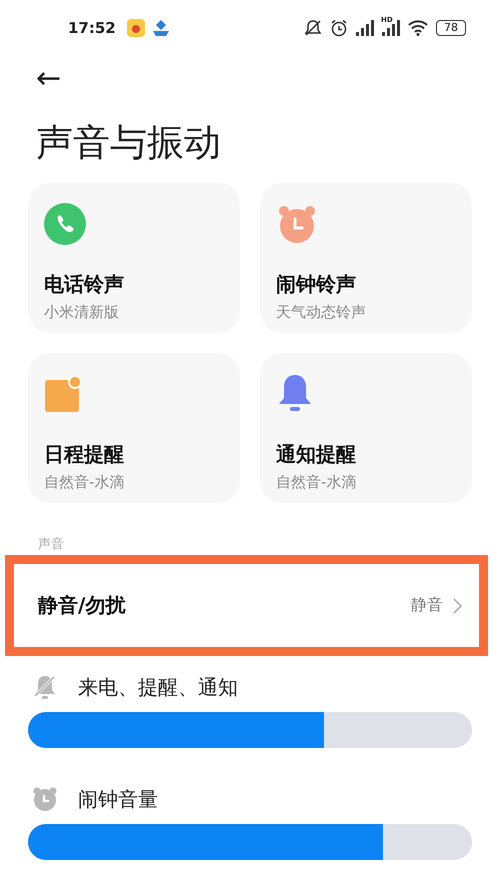  What do you see at coordinates (418, 28) in the screenshot?
I see `wifi-icon` at bounding box center [418, 28].